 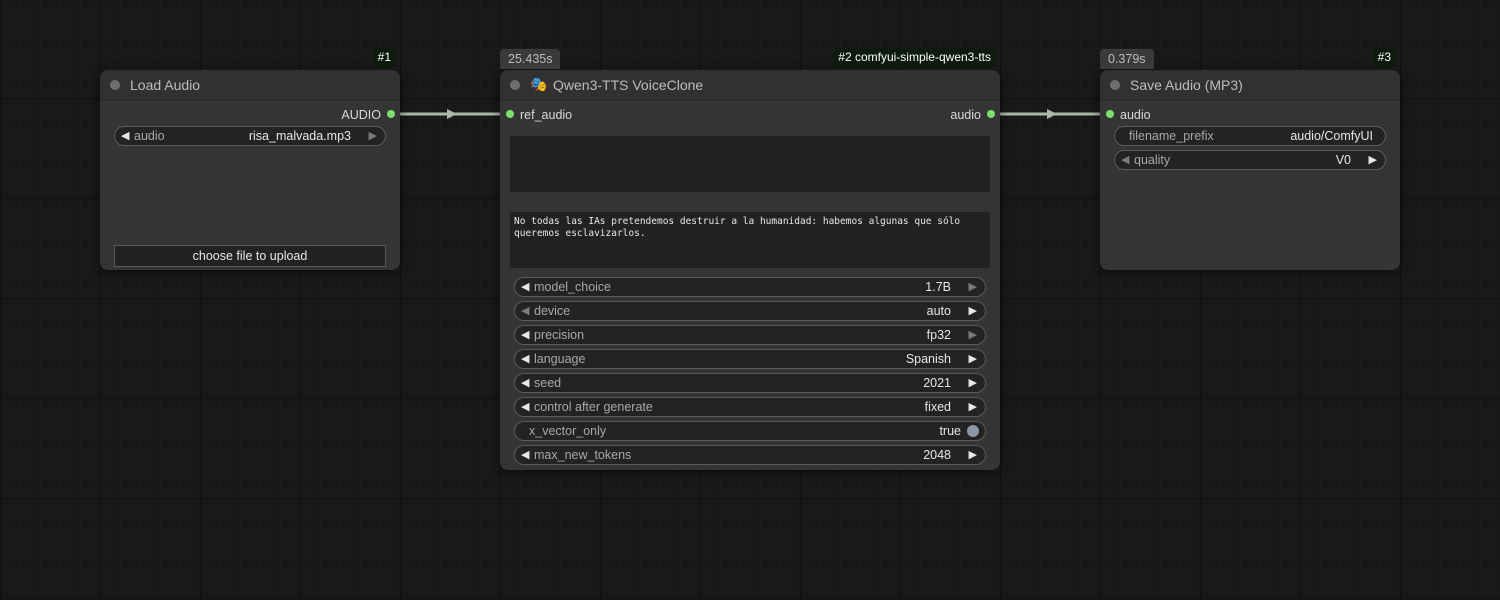 I want to click on node-title: Save Audio (MP3), so click(x=1186, y=85).